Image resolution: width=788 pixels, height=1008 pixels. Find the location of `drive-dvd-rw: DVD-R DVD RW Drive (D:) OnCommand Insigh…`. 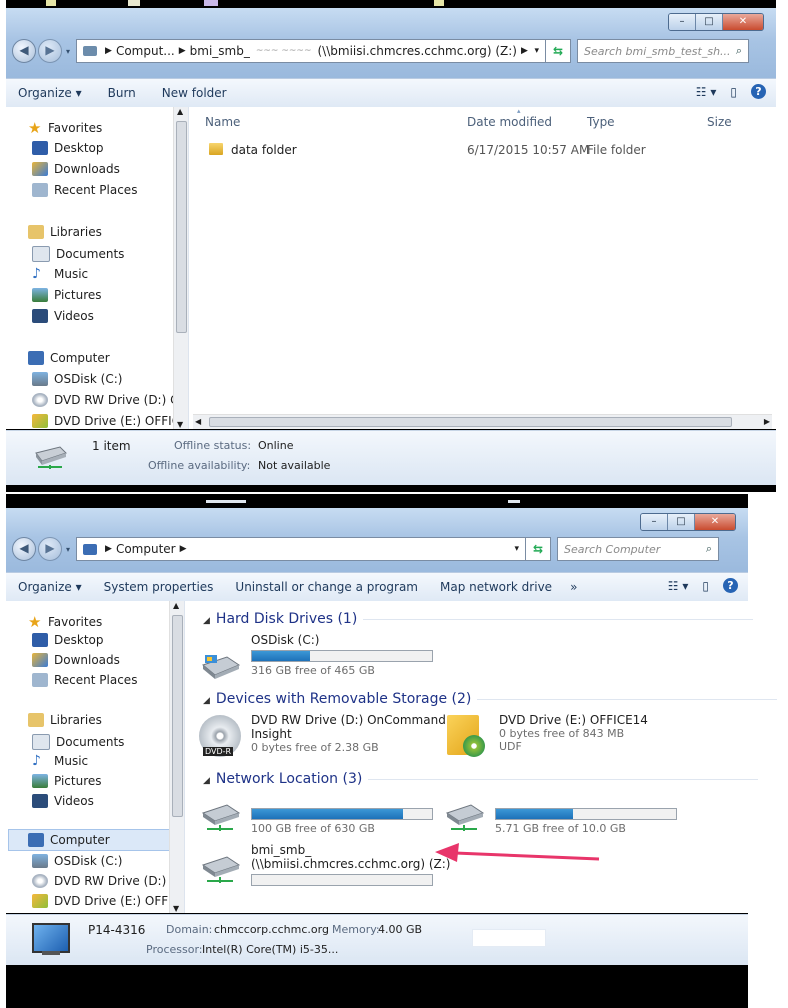

drive-dvd-rw: DVD-R DVD RW Drive (D:) OnCommand Insigh… is located at coordinates (322, 735).